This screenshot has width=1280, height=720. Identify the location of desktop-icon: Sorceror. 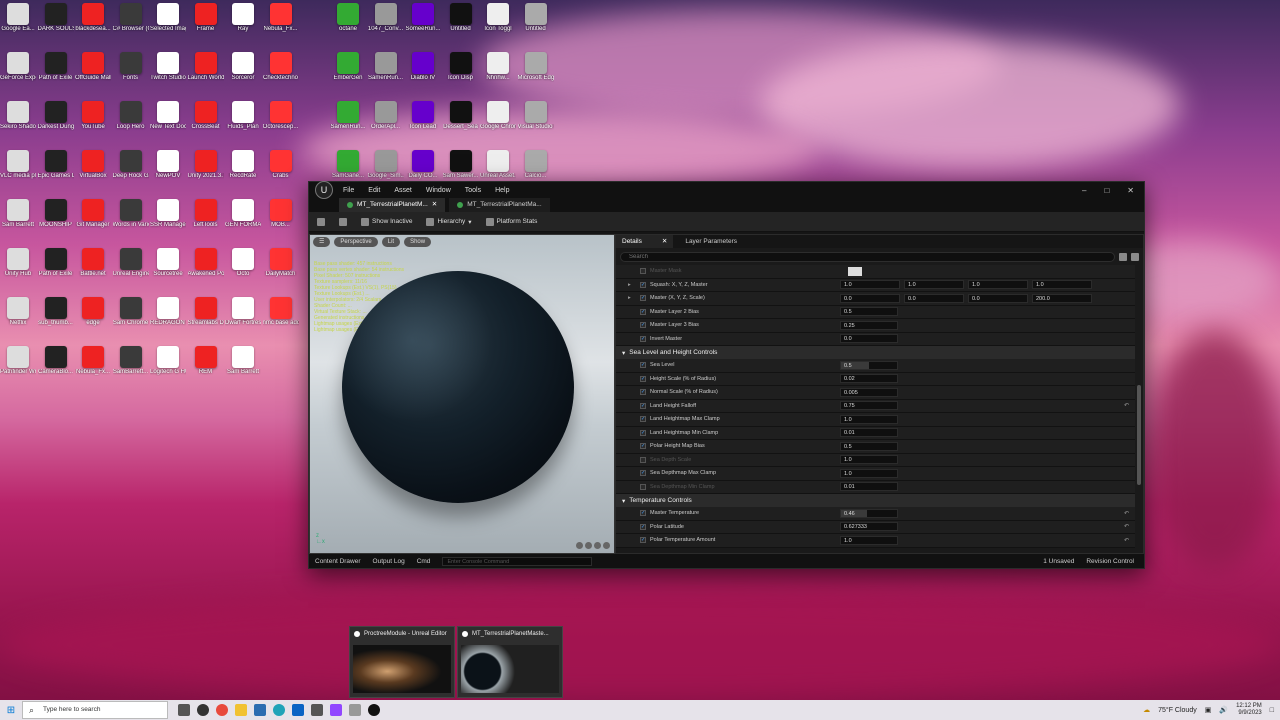
(243, 67).